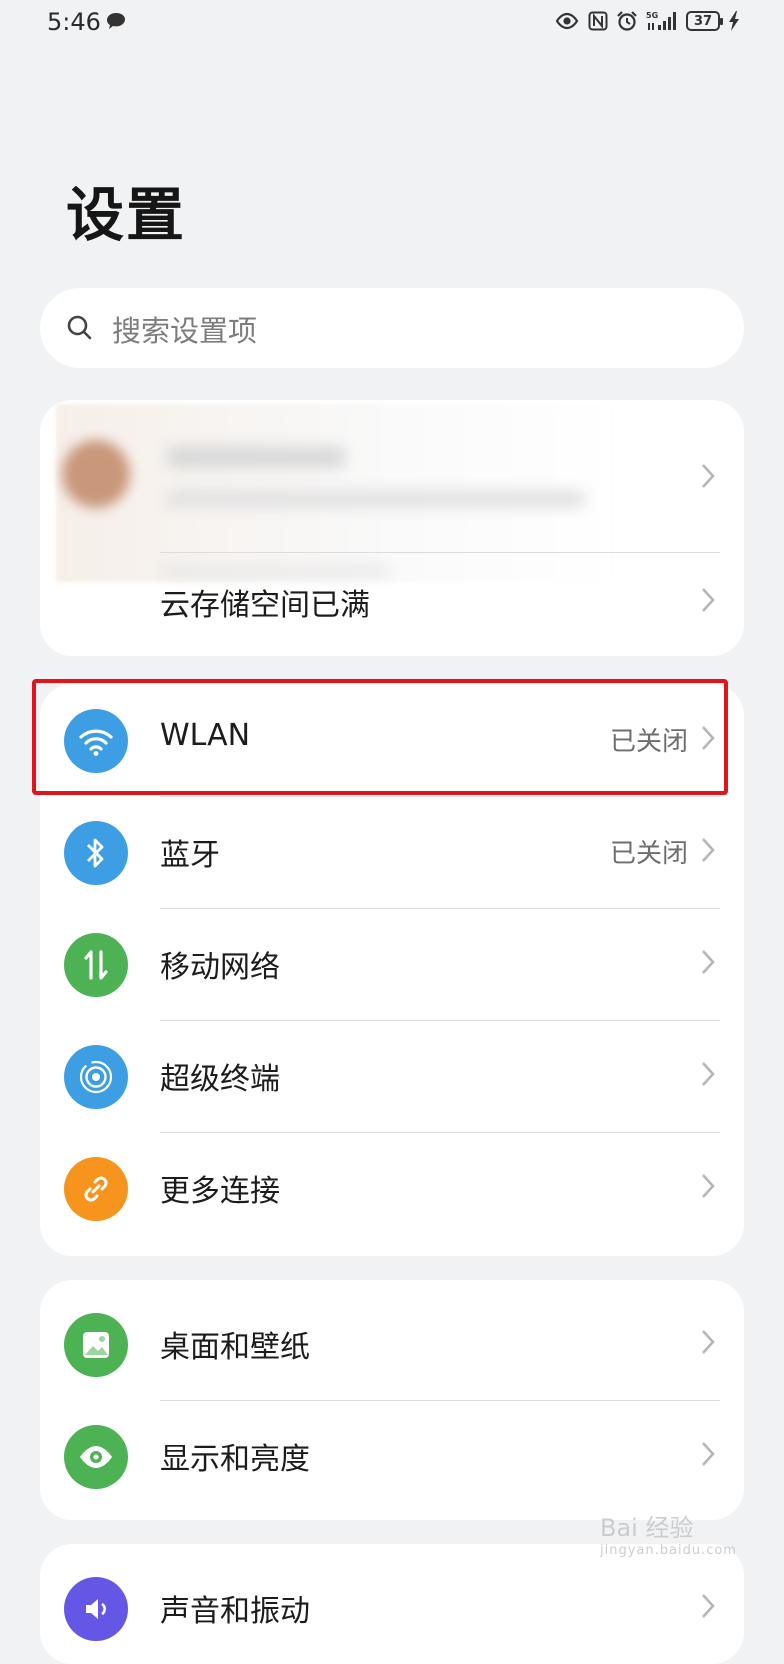  I want to click on charging-icon, so click(734, 21).